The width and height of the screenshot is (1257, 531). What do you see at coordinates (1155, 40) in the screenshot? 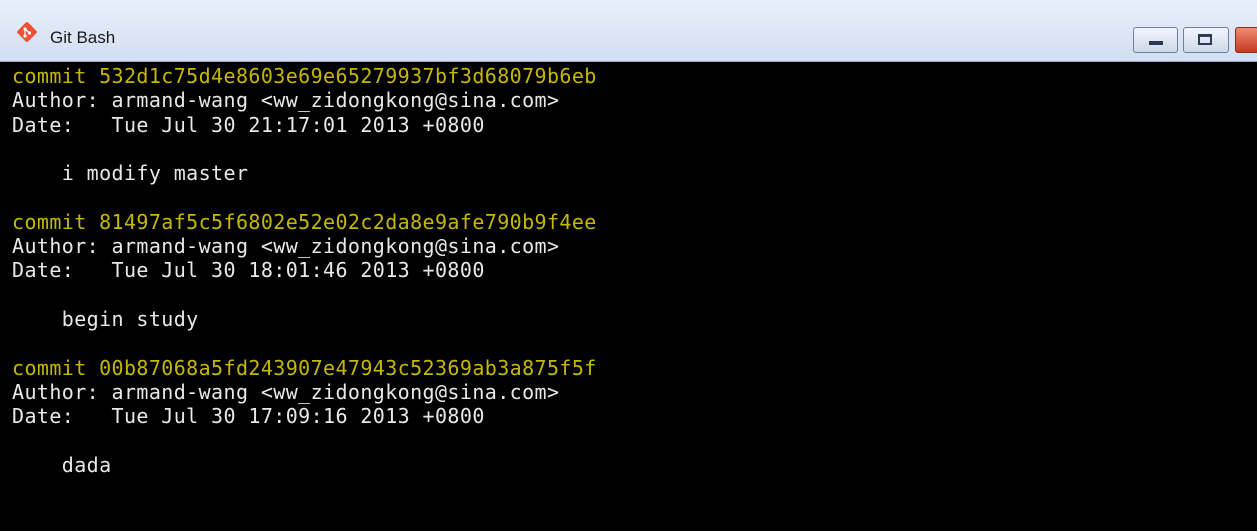
I see `minimize-button` at bounding box center [1155, 40].